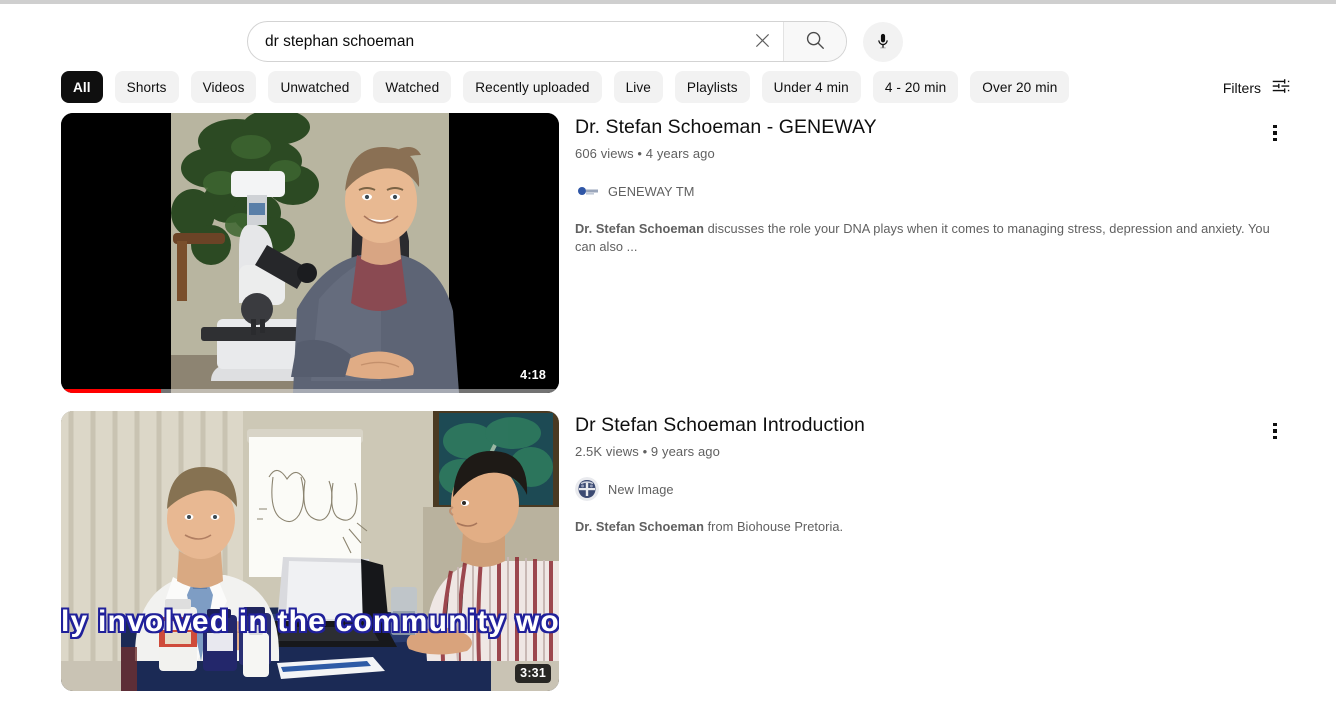  Describe the element at coordinates (638, 87) in the screenshot. I see `filter-chip-live: Live` at that location.